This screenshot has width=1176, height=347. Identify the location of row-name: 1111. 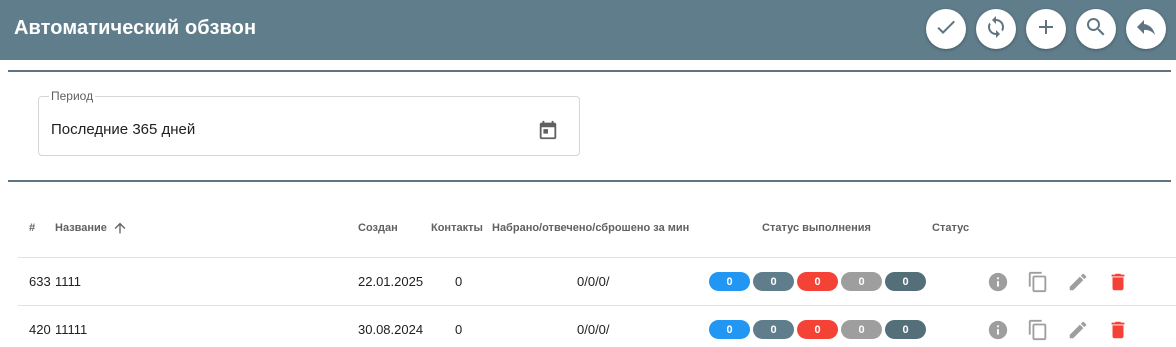
(68, 281).